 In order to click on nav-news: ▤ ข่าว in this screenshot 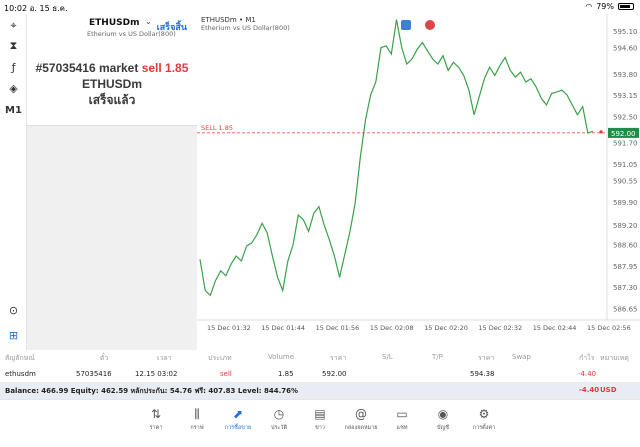, I will do `click(320, 419)`.